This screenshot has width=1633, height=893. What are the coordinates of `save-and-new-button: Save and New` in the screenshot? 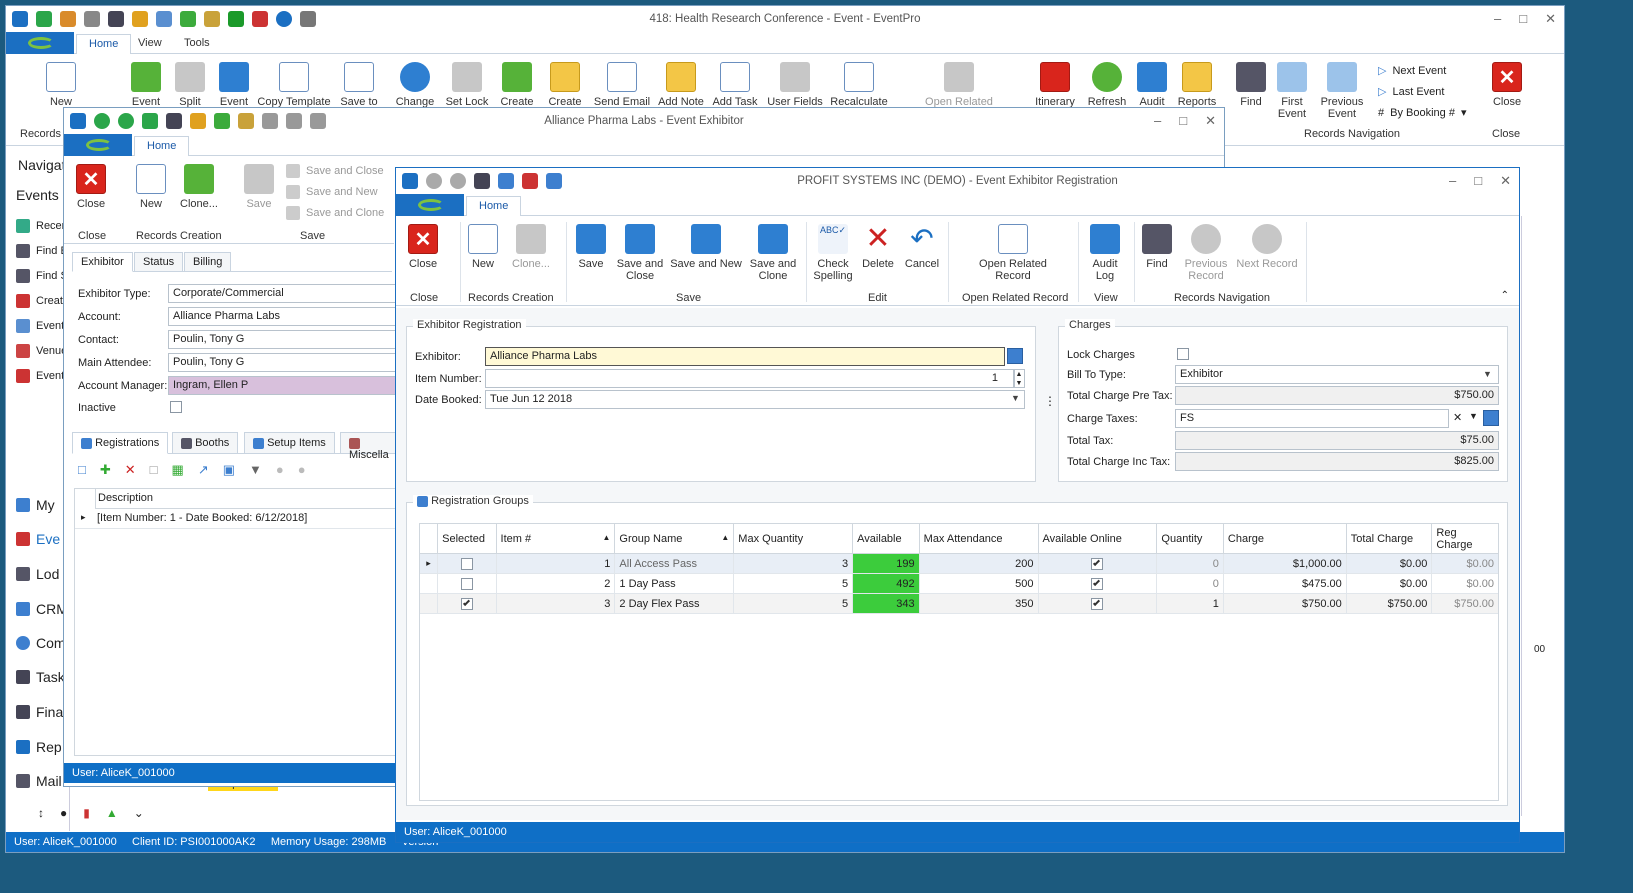 It's located at (706, 247).